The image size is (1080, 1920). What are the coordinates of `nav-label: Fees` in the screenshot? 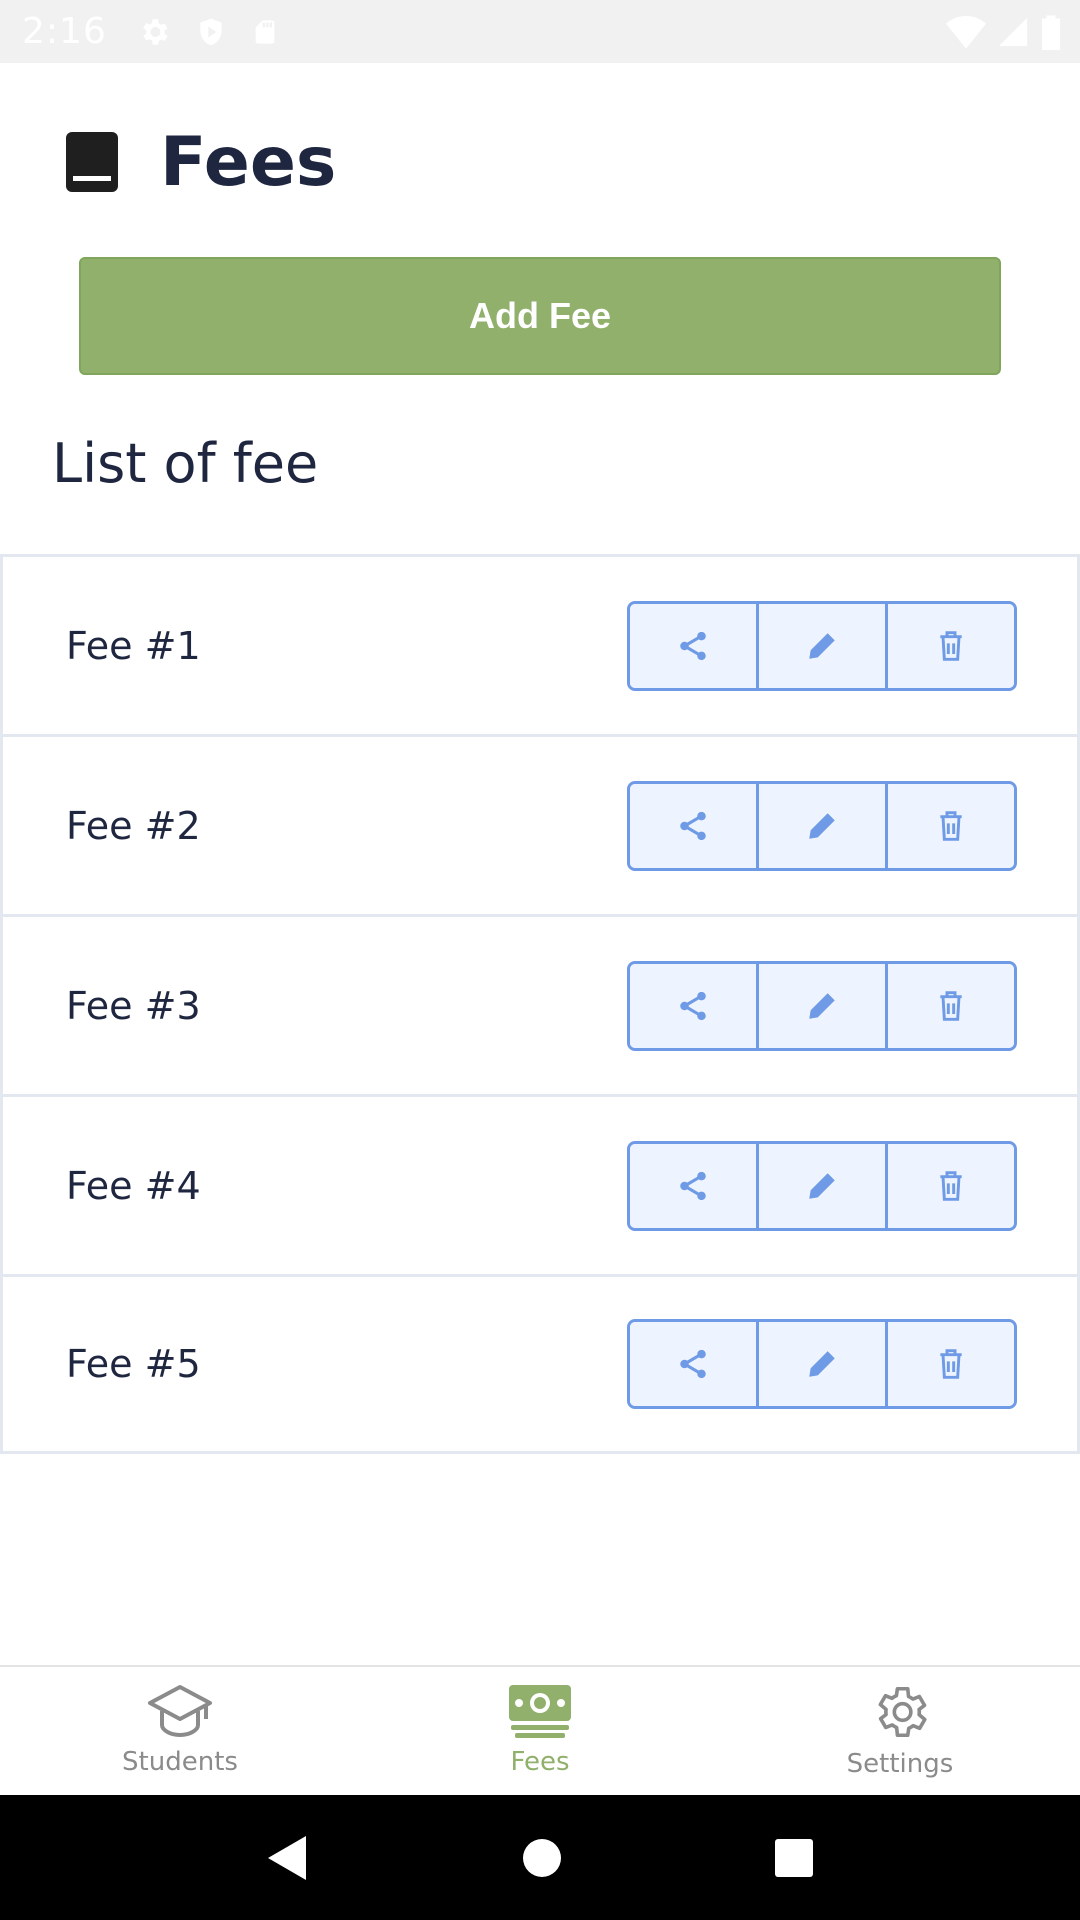 It's located at (540, 1762).